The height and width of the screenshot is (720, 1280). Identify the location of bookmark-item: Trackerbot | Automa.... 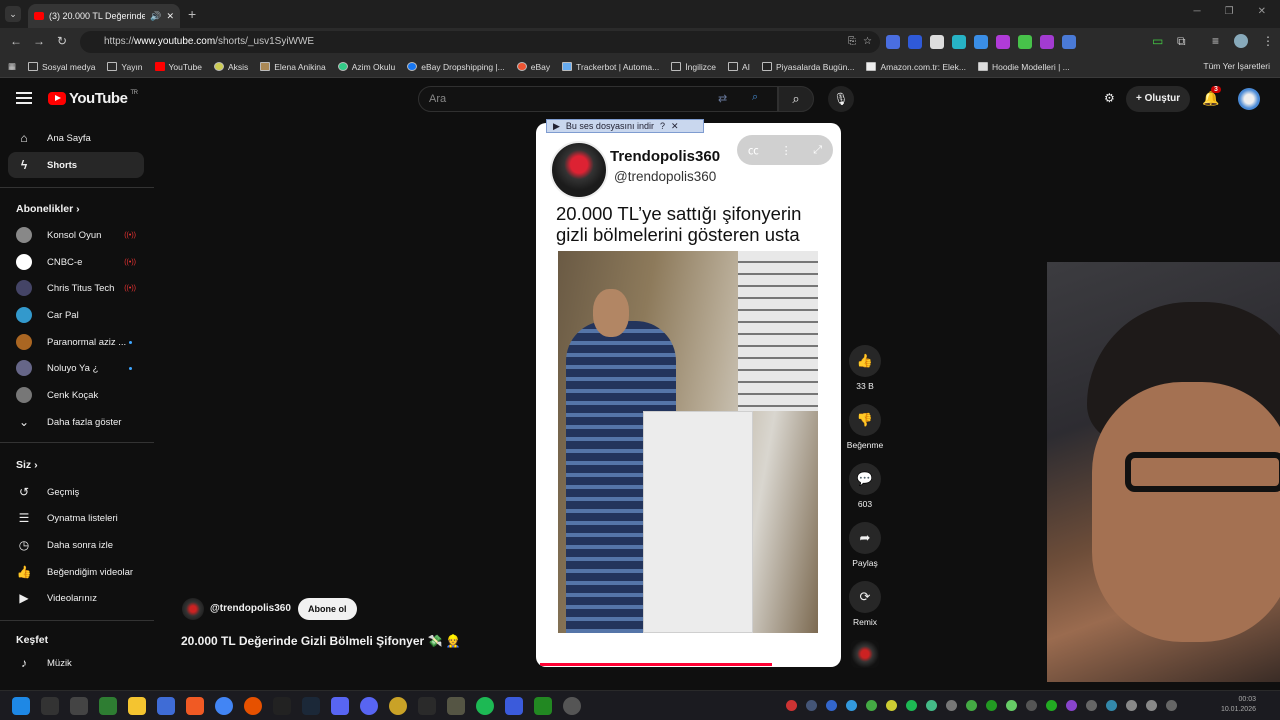
(610, 67).